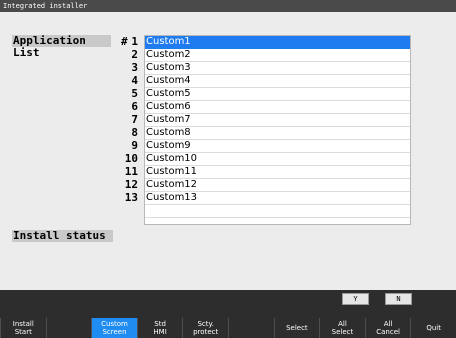 This screenshot has width=456, height=338. Describe the element at coordinates (61, 47) in the screenshot. I see `application-list-label: Application List` at that location.